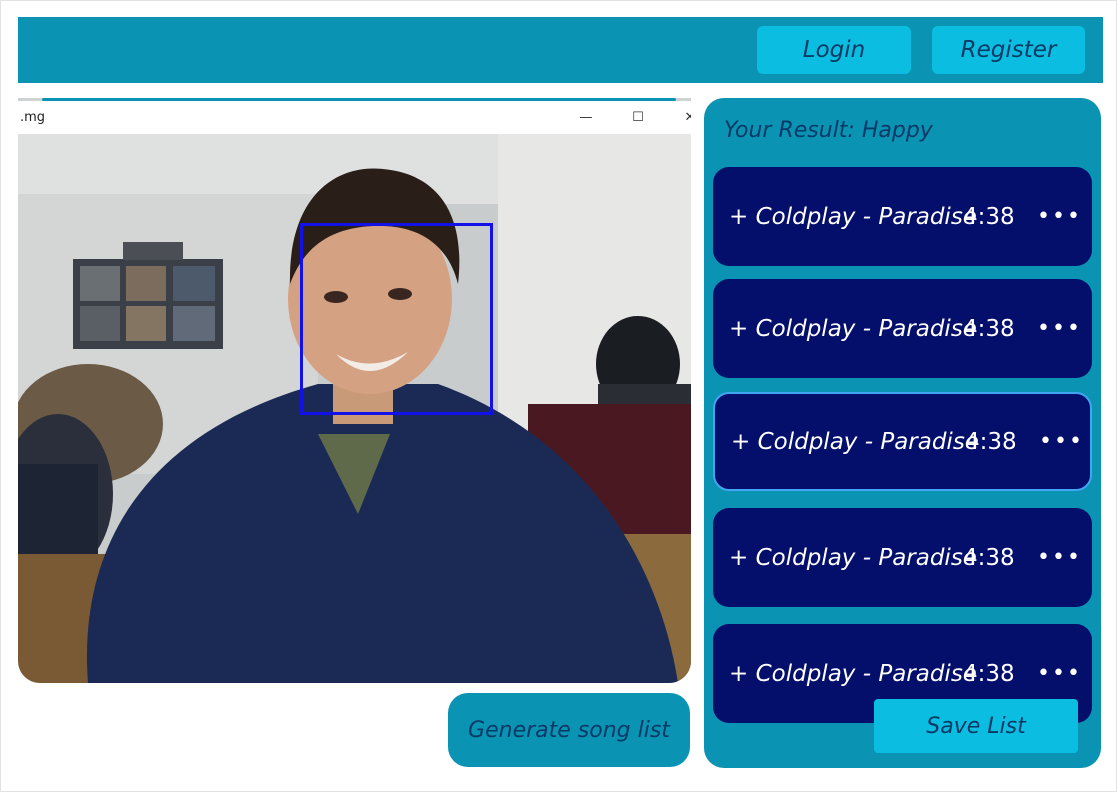 Image resolution: width=1117 pixels, height=792 pixels. What do you see at coordinates (586, 117) in the screenshot?
I see `minimize-icon: —` at bounding box center [586, 117].